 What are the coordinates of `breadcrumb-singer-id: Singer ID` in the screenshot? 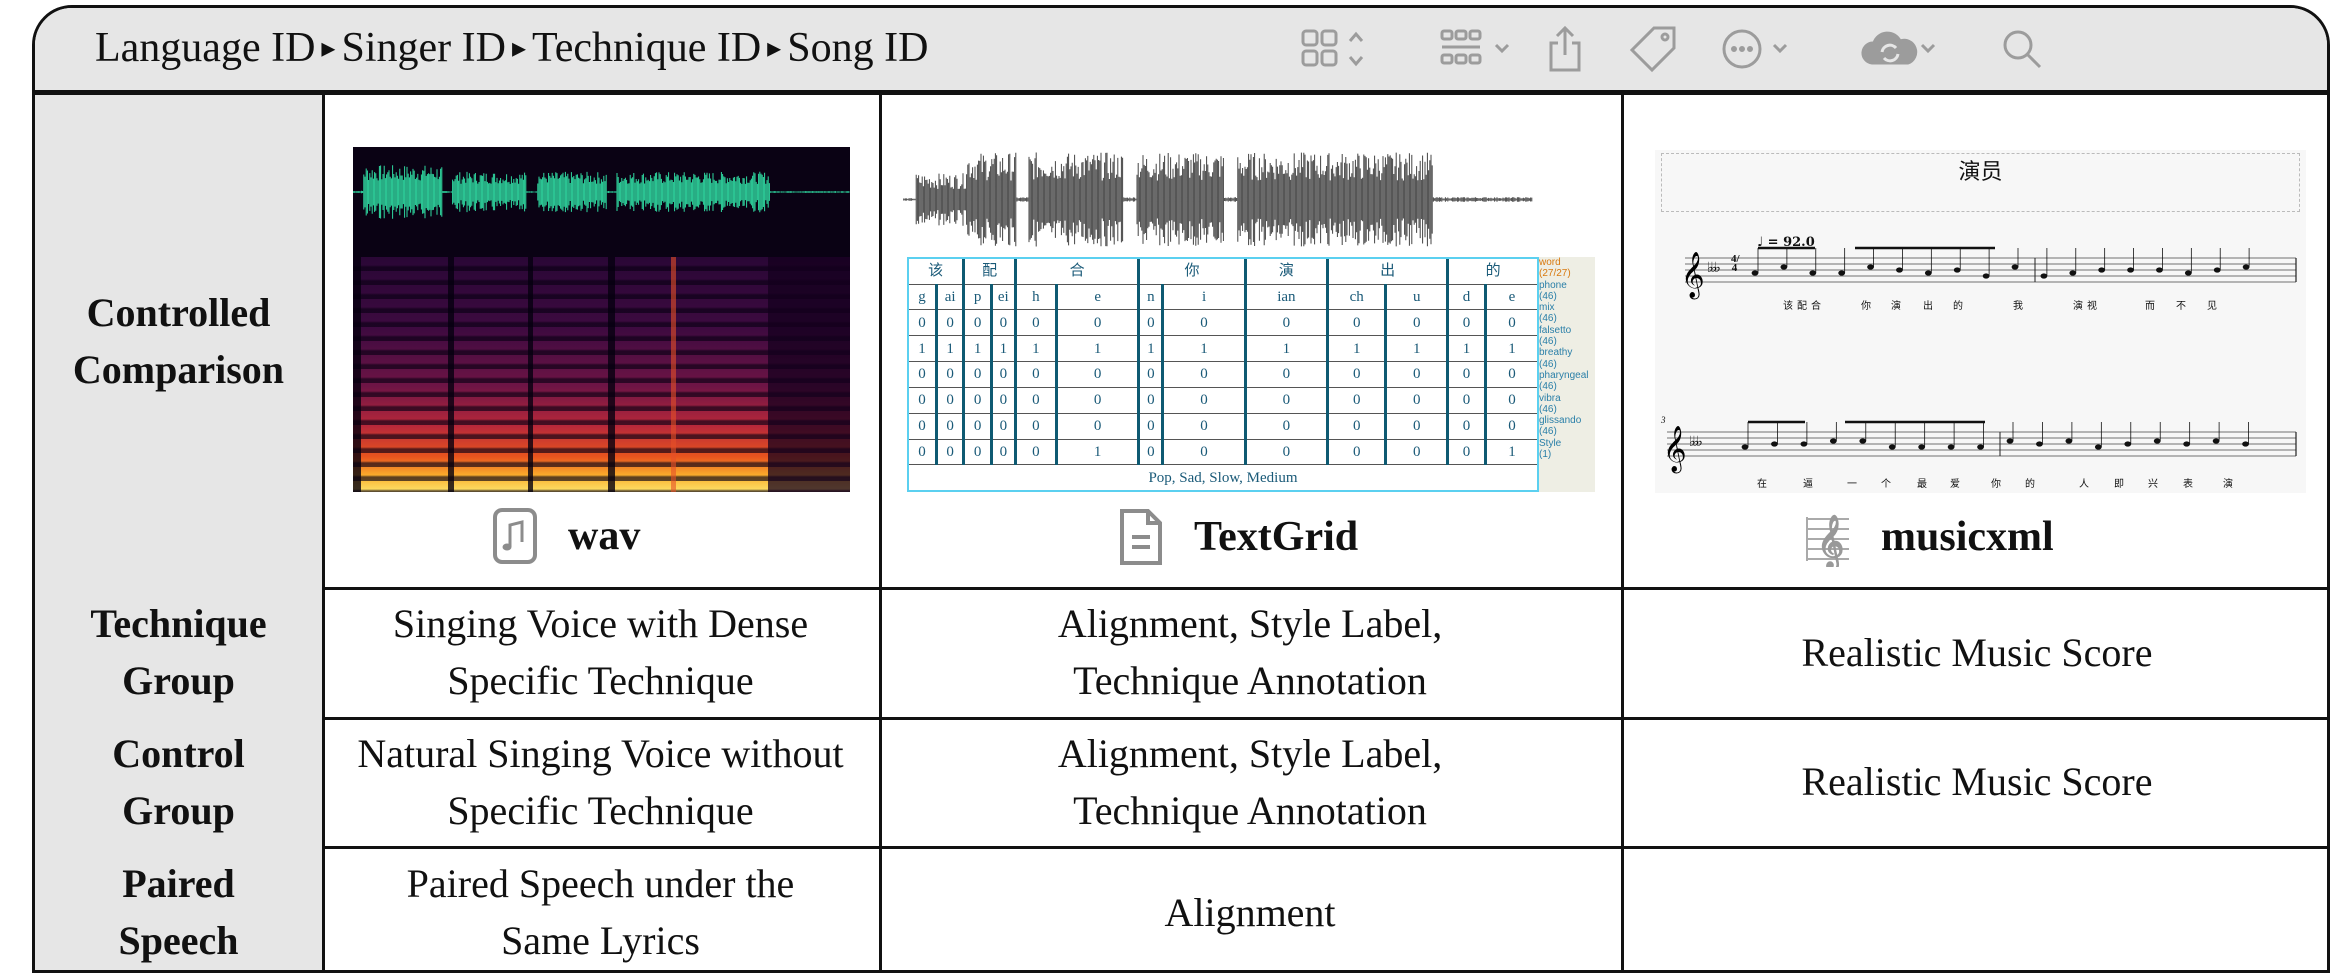 It's located at (423, 48).